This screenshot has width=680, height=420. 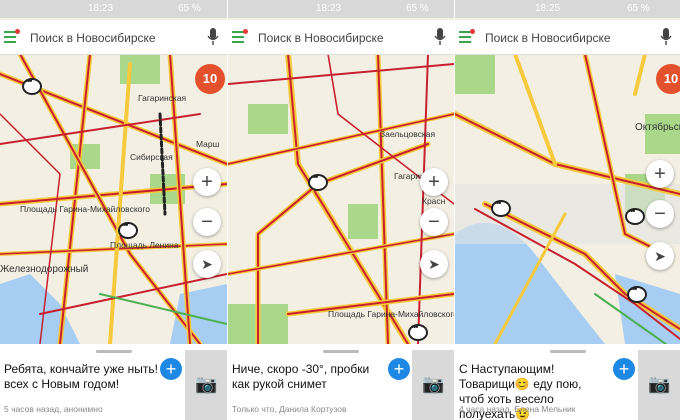 What do you see at coordinates (44, 269) in the screenshot?
I see `map-label-zheleznodorozhny: Железнодорожный` at bounding box center [44, 269].